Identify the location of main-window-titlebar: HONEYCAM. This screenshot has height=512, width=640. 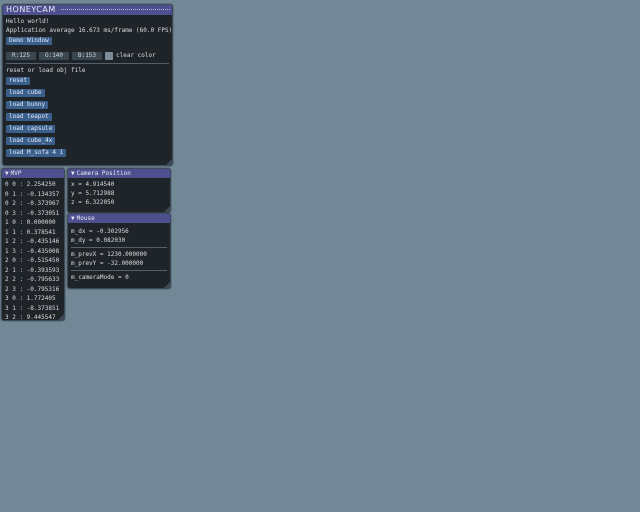
(87, 10).